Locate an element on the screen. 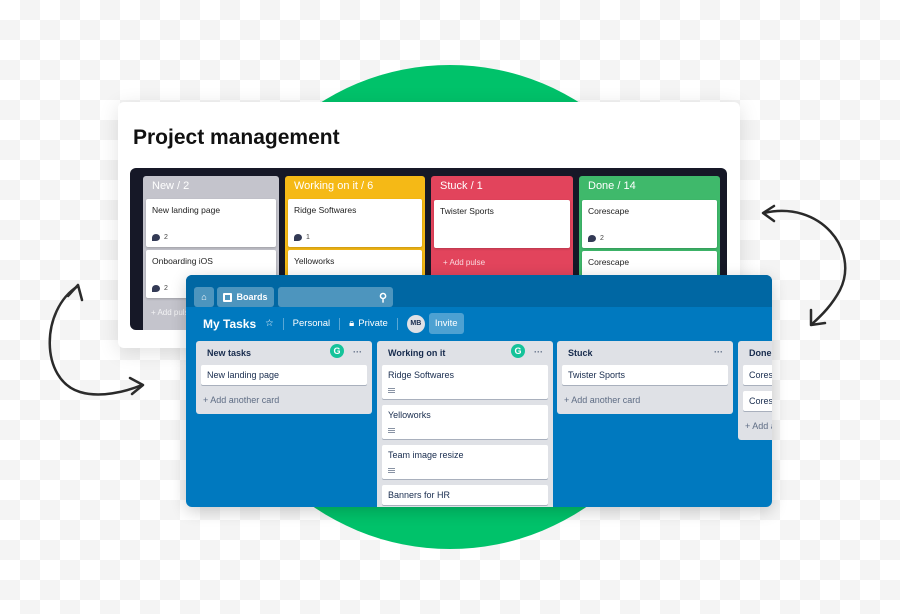 Image resolution: width=900 pixels, height=614 pixels. left-arrowhead-icon is located at coordinates (75, 292).